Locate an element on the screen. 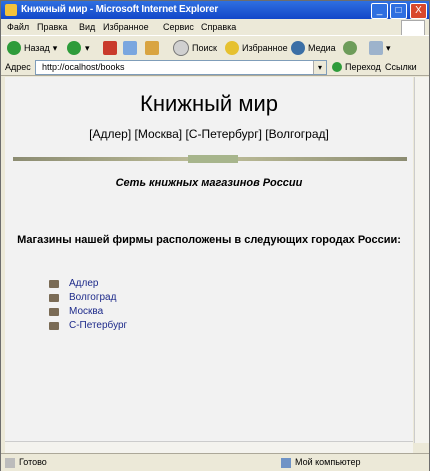 Image resolution: width=430 pixels, height=471 pixels. windows-logo-icon is located at coordinates (413, 28).